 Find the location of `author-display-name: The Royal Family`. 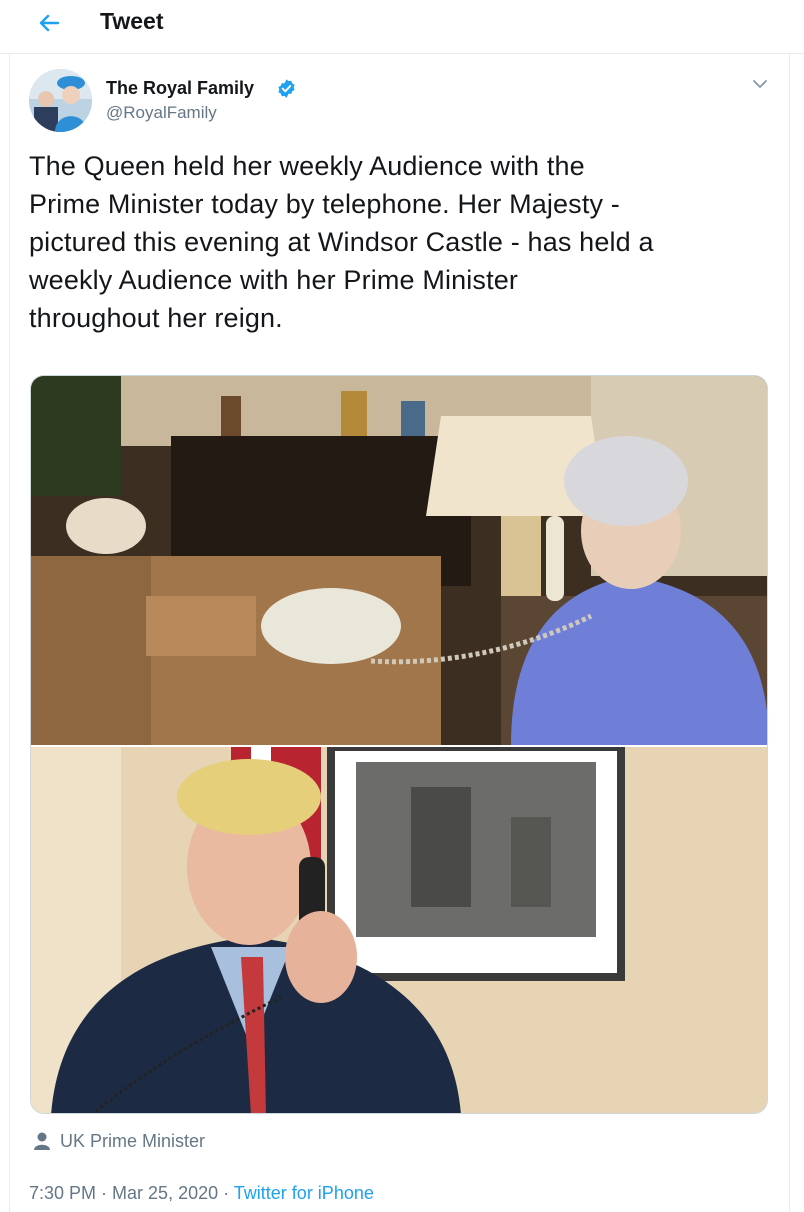

author-display-name: The Royal Family is located at coordinates (180, 88).